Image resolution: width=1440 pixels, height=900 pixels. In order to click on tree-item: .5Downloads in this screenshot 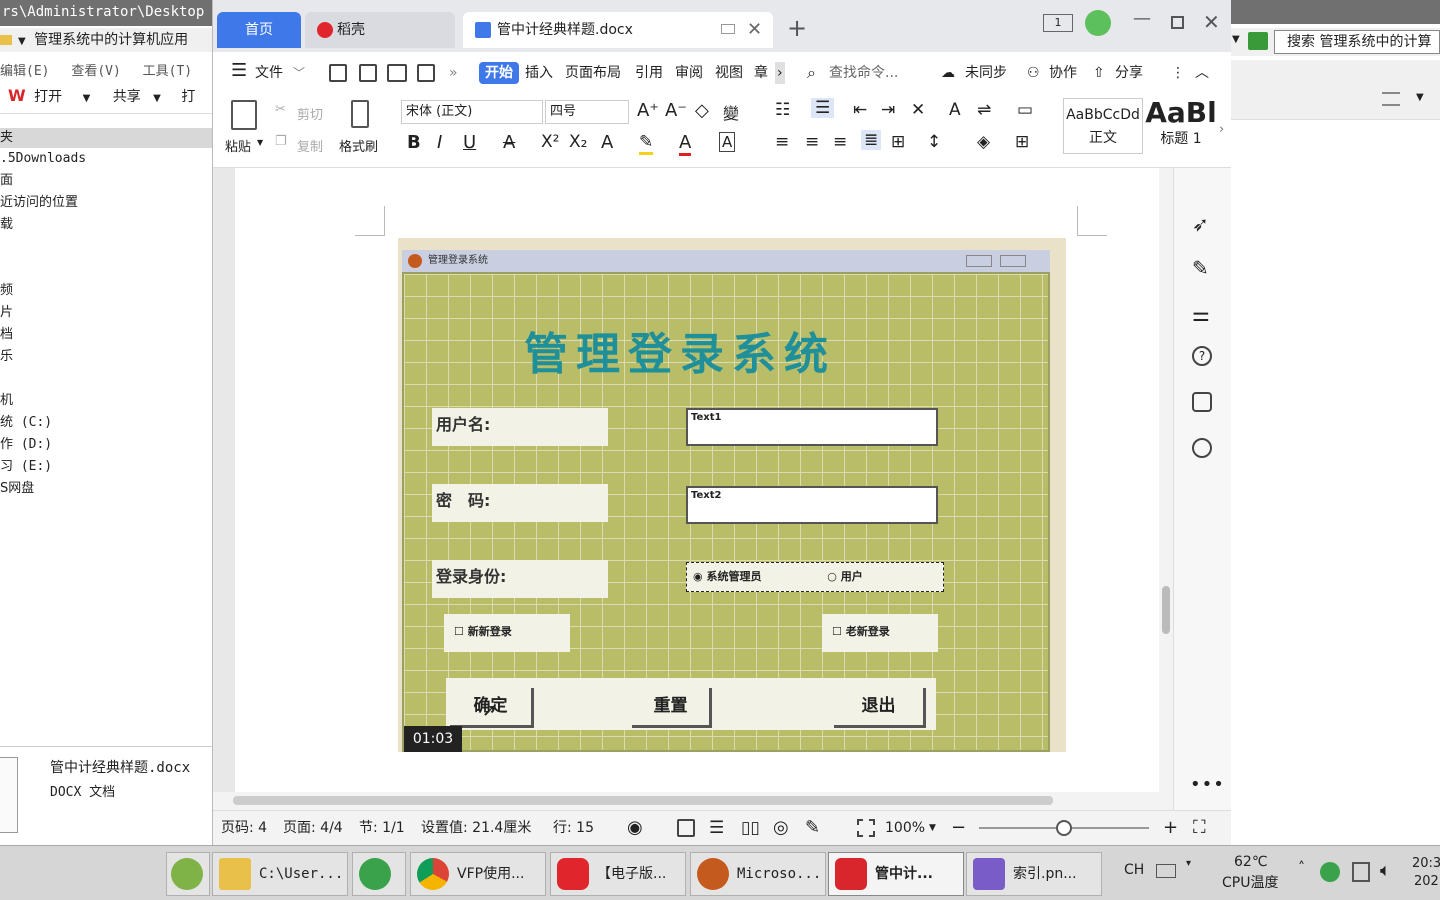, I will do `click(106, 159)`.